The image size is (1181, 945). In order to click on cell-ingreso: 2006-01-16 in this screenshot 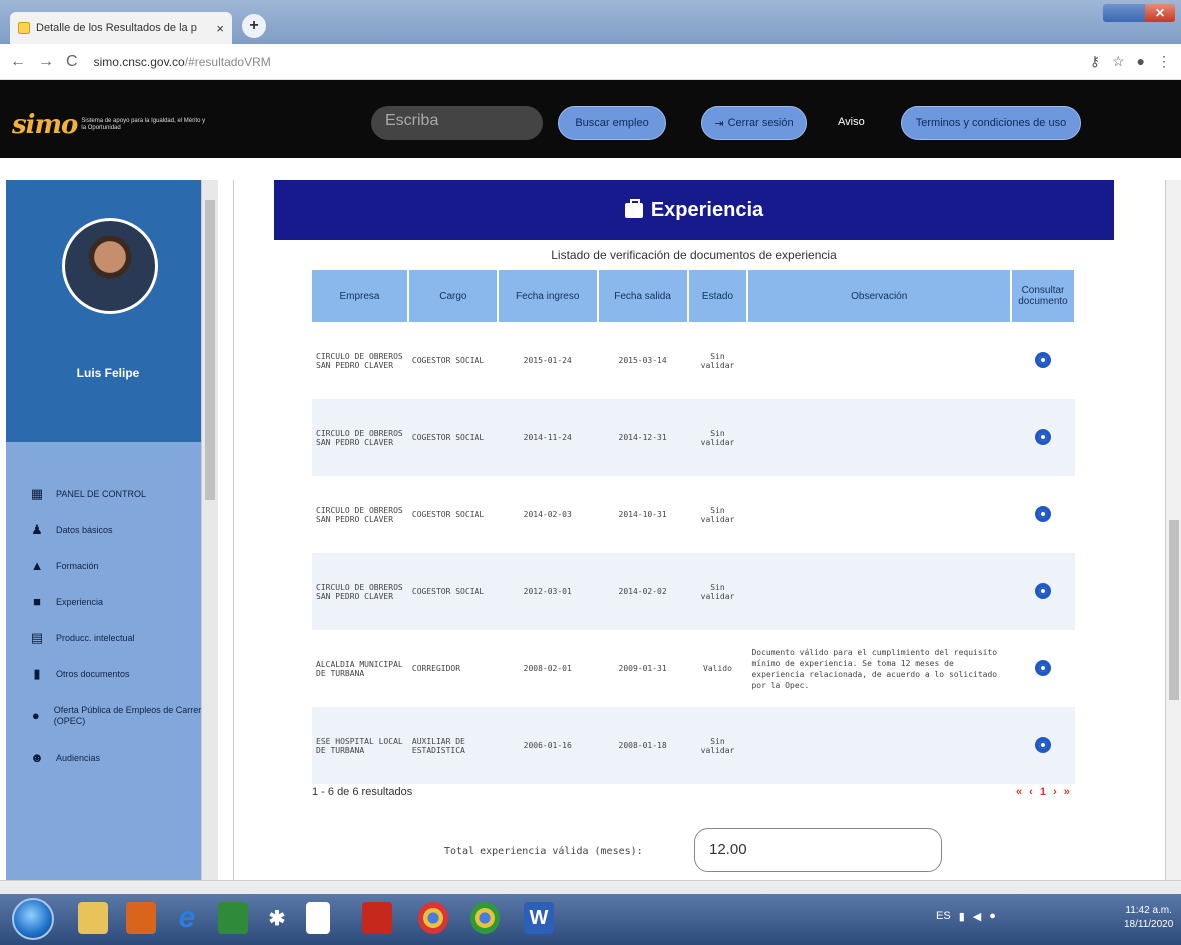, I will do `click(547, 745)`.